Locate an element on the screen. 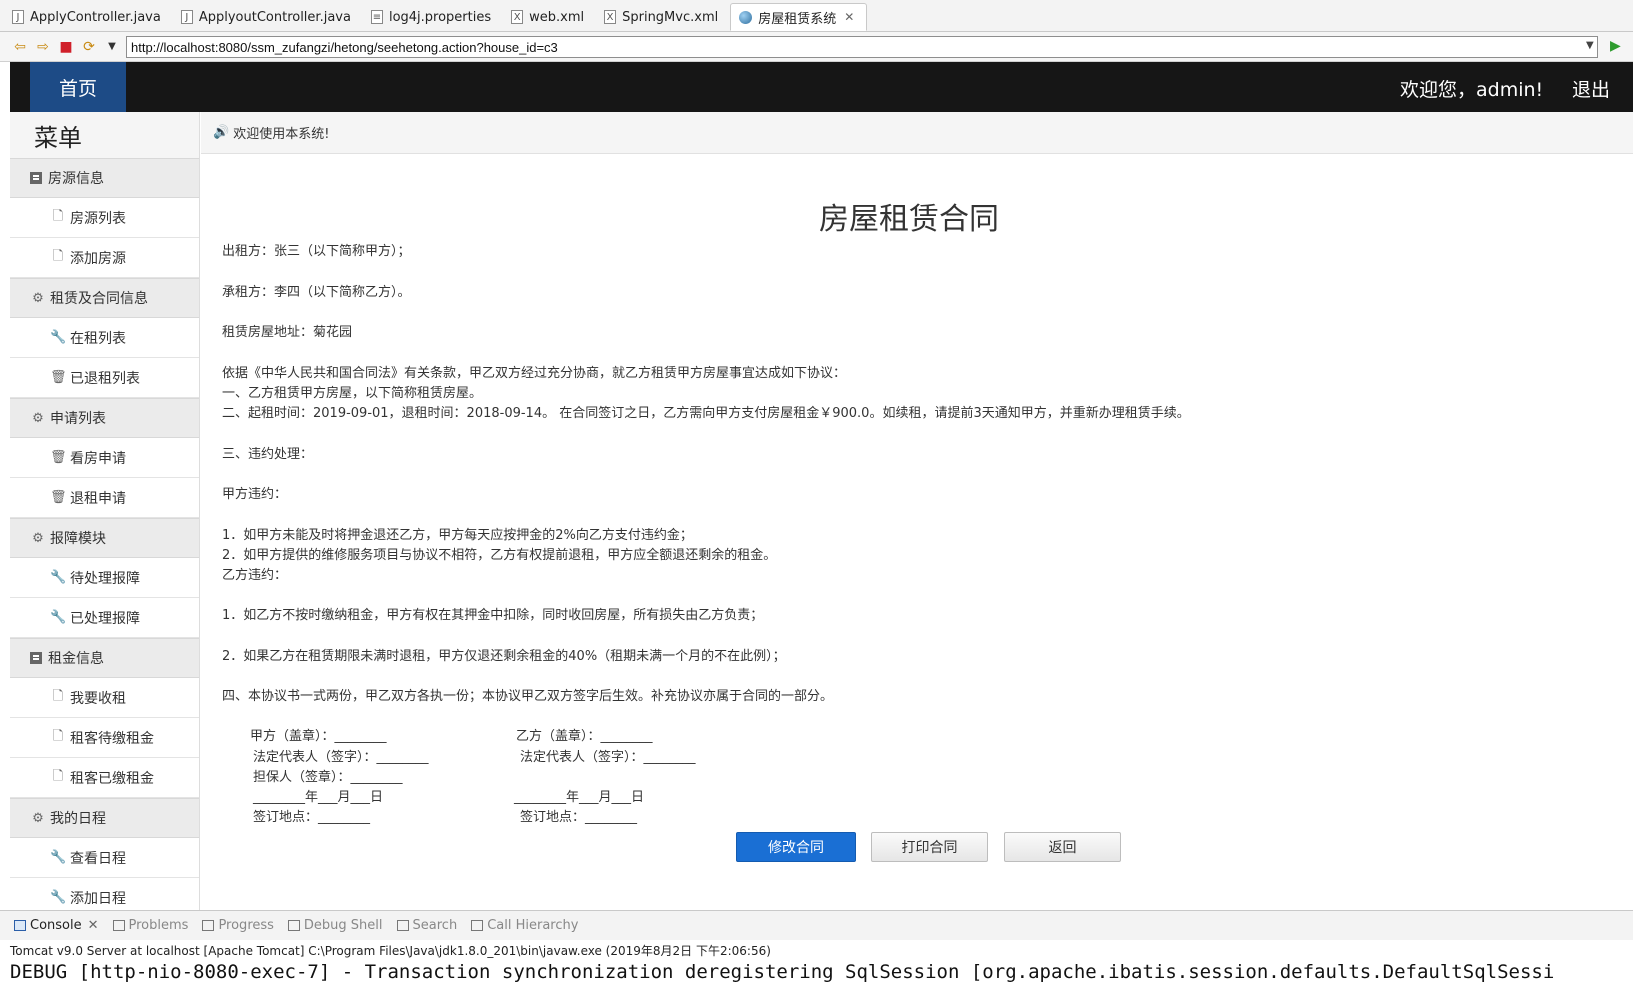 The image size is (1633, 984). print-contract-button: 打印合同 is located at coordinates (929, 847).